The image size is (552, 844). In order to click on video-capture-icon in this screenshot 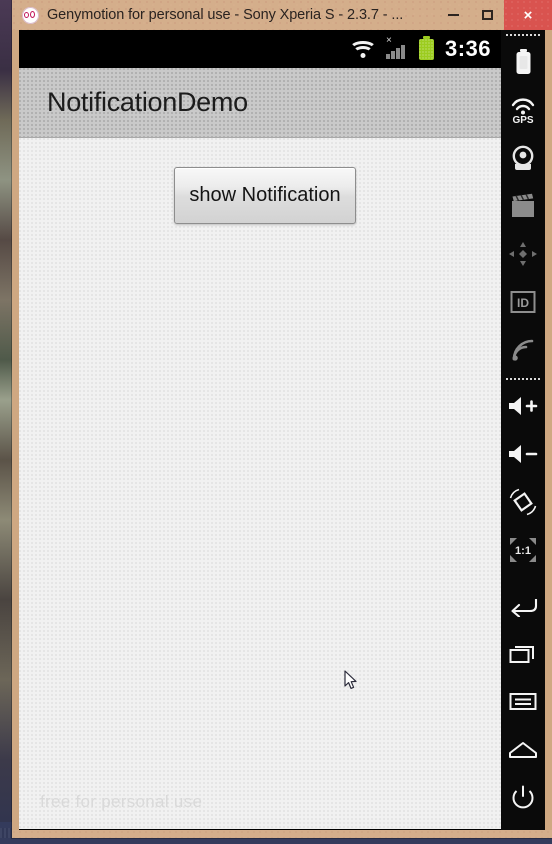, I will do `click(523, 206)`.